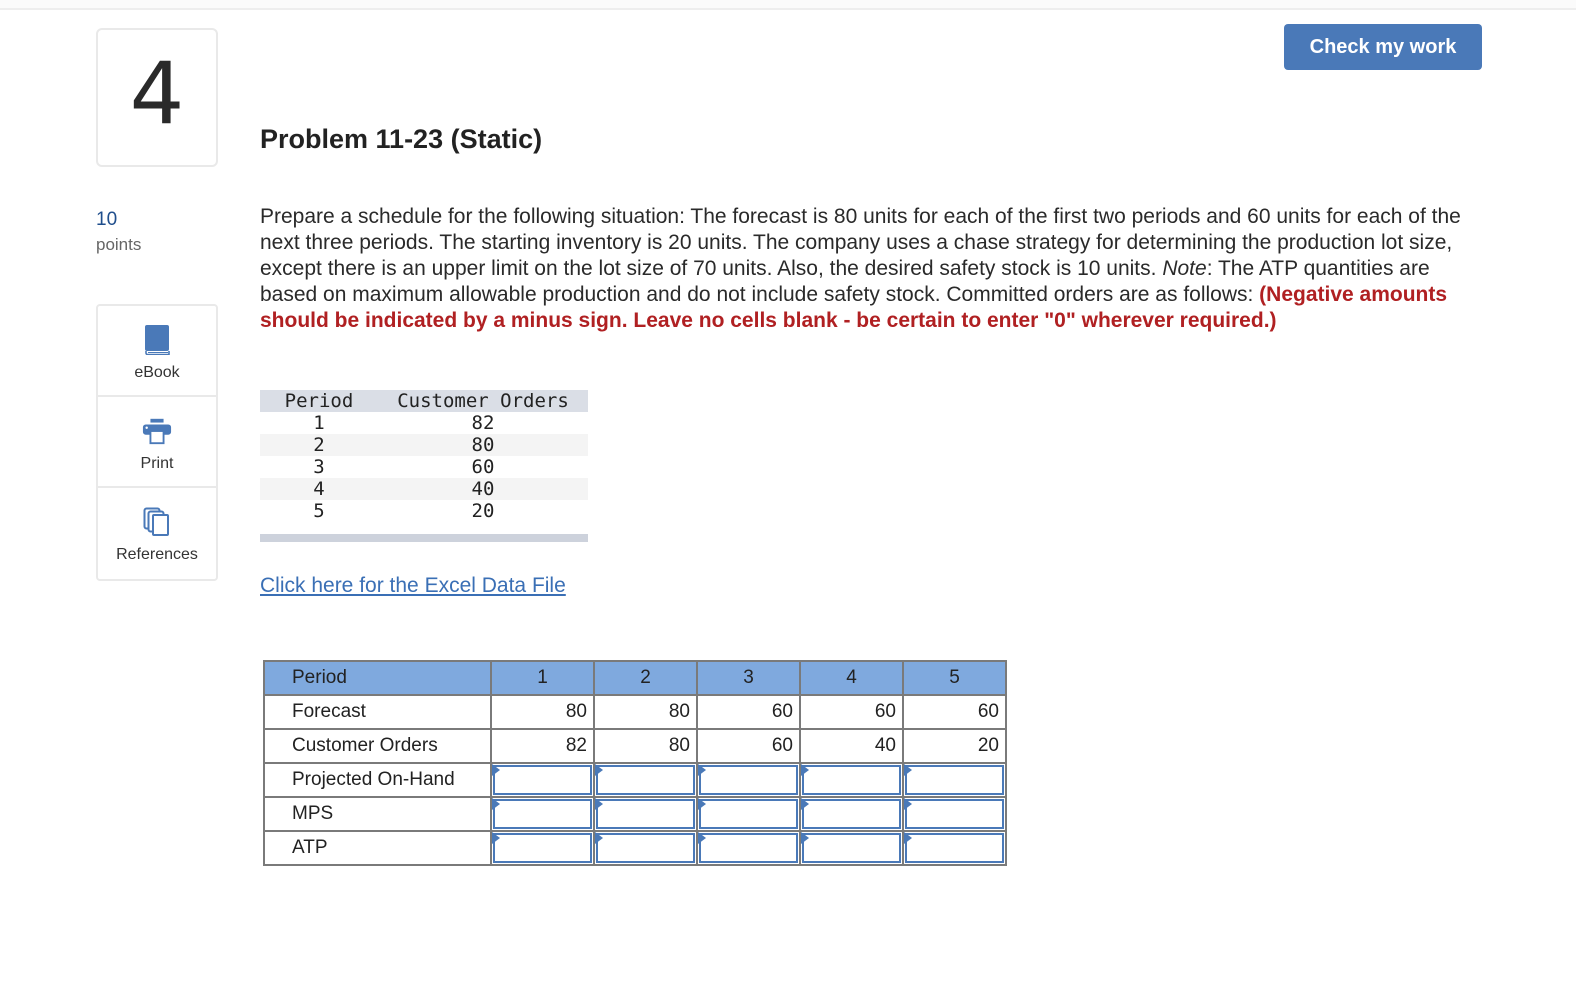  Describe the element at coordinates (788, 5) in the screenshot. I see `top-bar` at that location.